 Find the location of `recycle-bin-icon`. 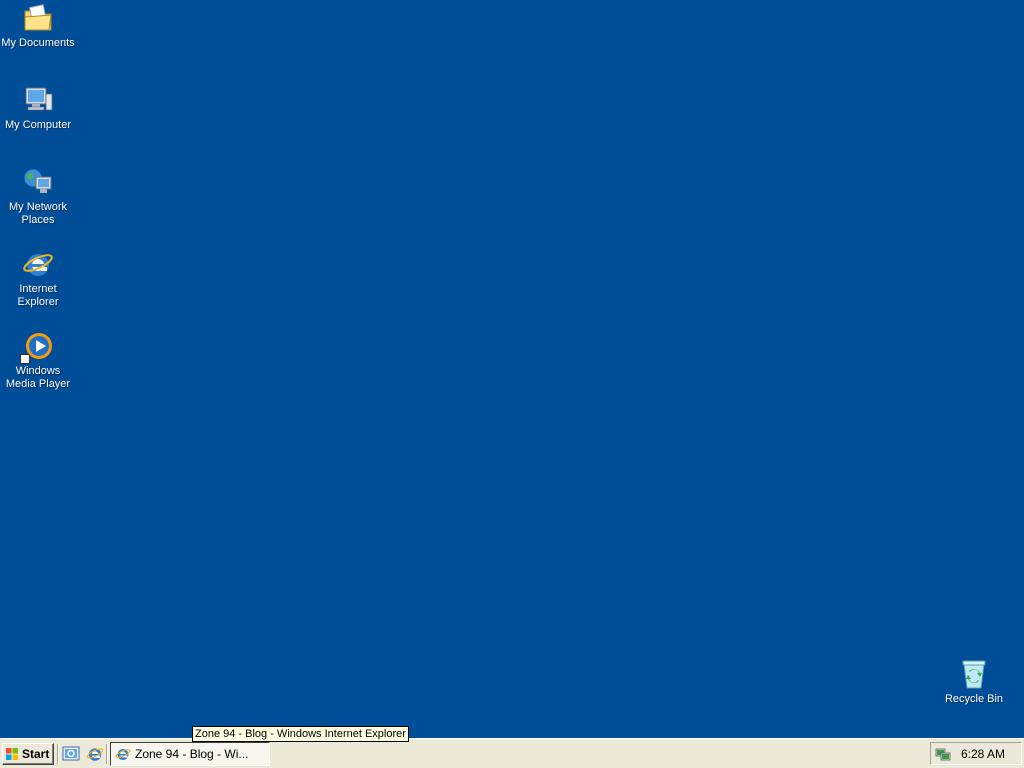

recycle-bin-icon is located at coordinates (974, 674).